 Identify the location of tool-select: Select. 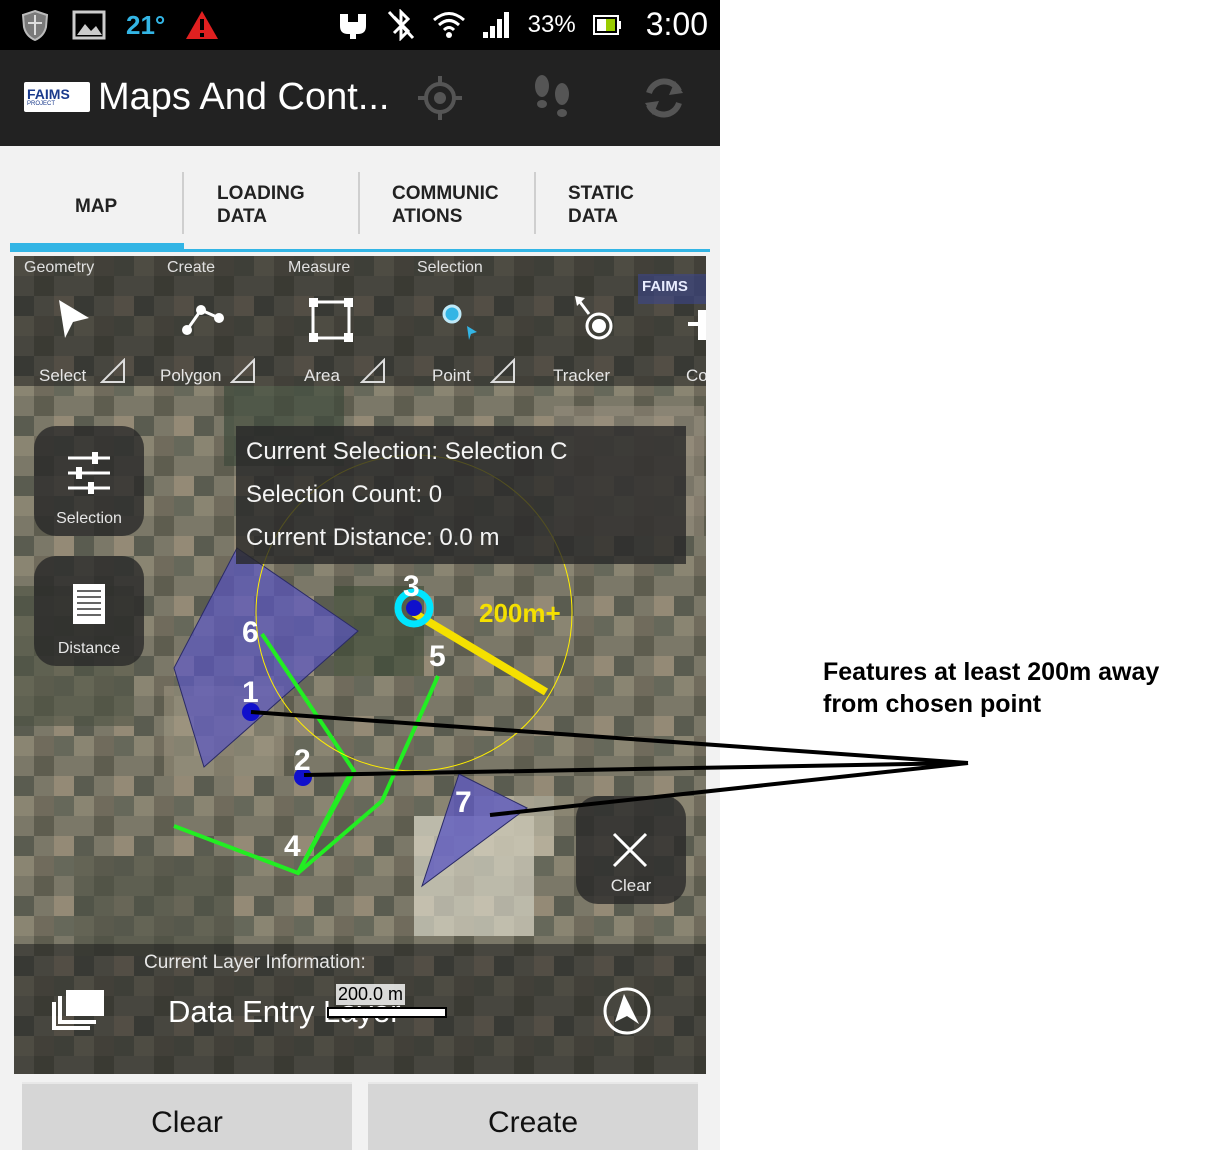
(73, 340).